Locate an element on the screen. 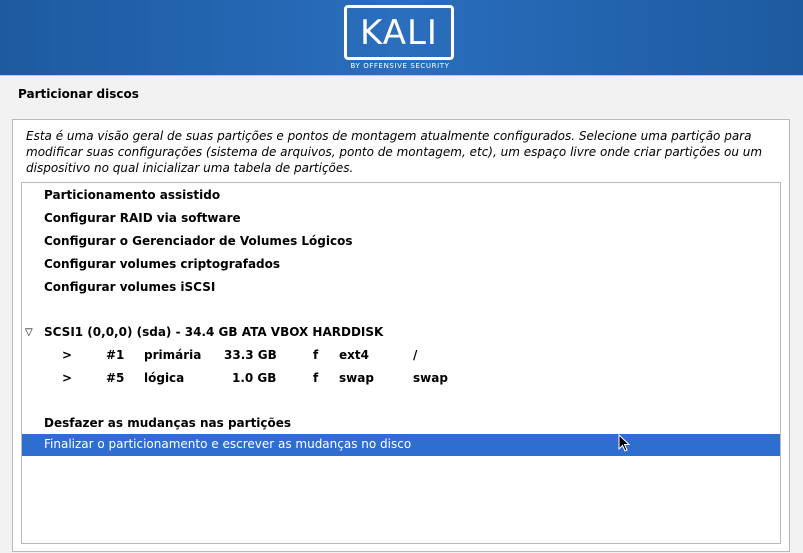 This screenshot has height=553, width=803. partition-size: 33.3 GB is located at coordinates (250, 355).